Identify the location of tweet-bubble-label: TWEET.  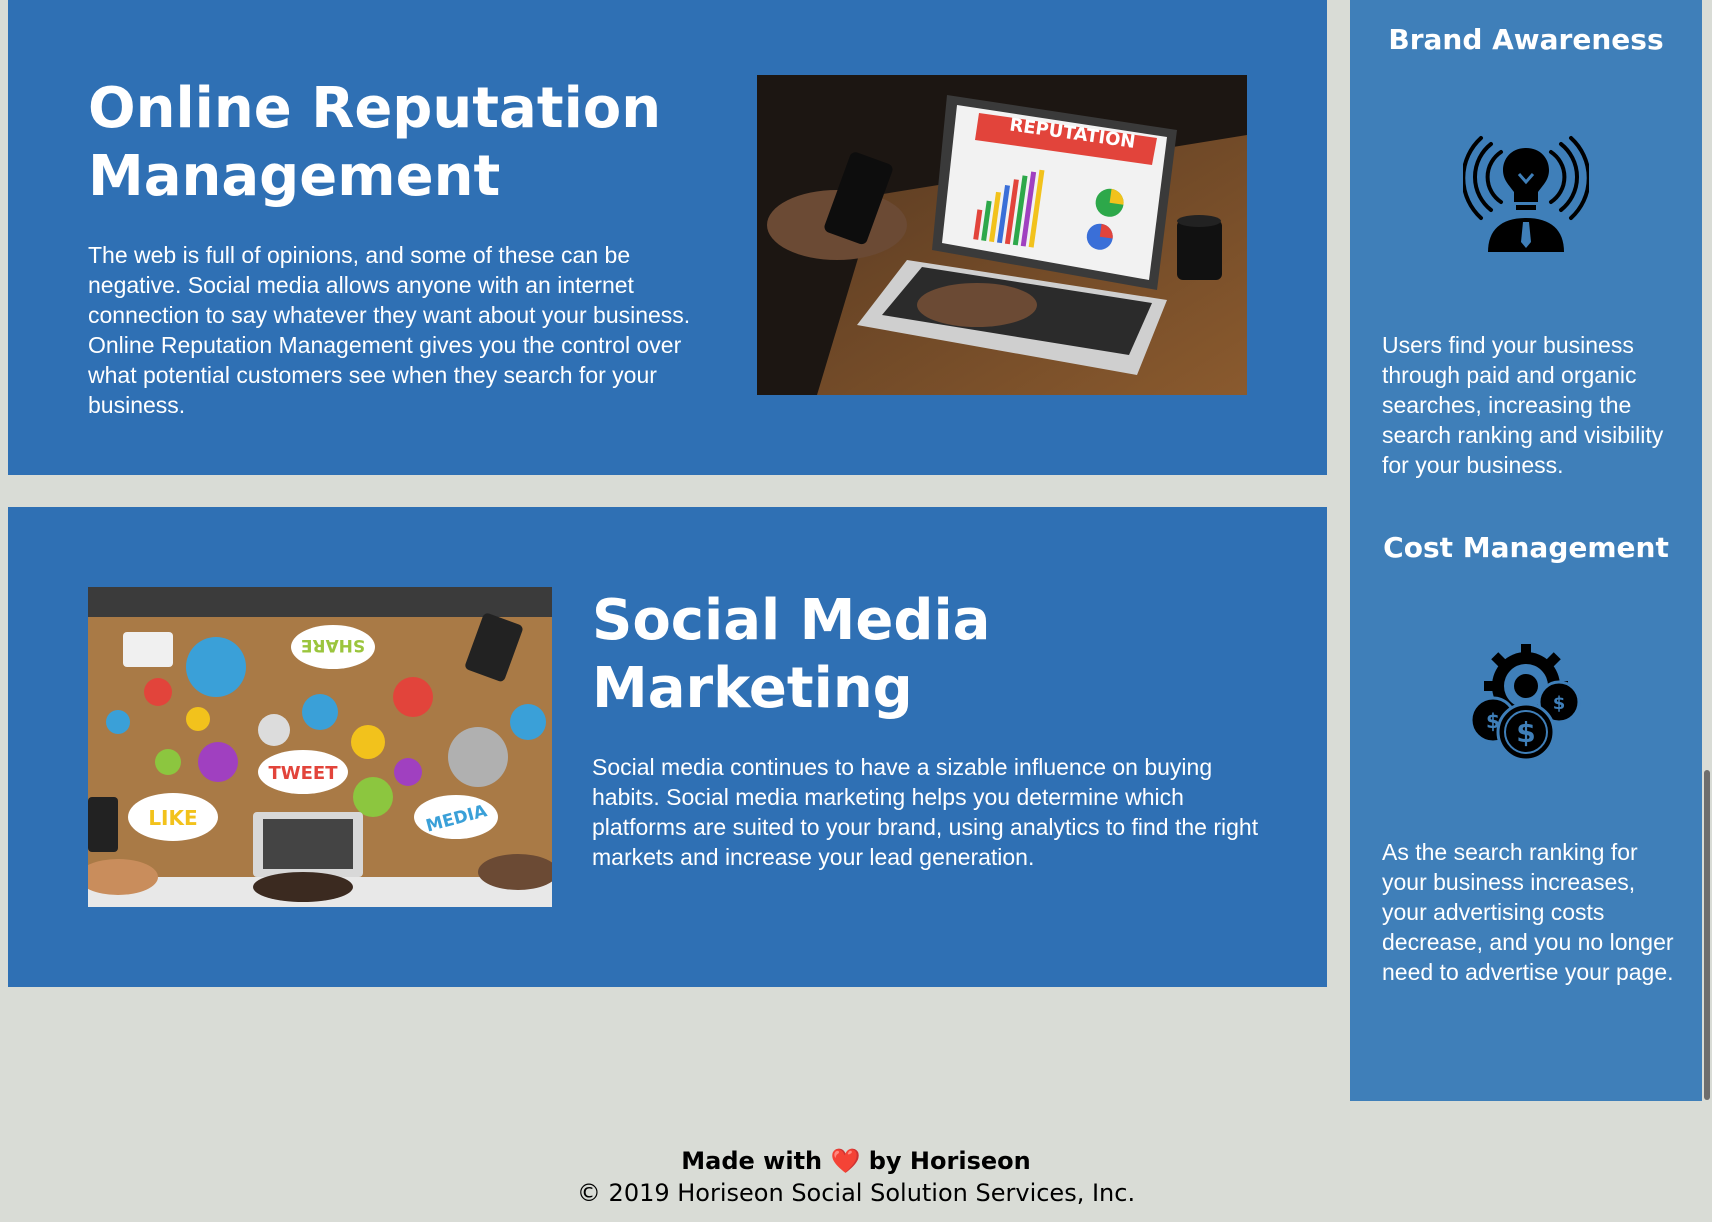
(303, 773).